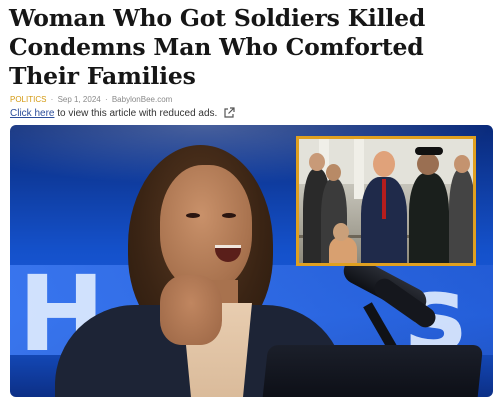 The image size is (500, 403). What do you see at coordinates (79, 99) in the screenshot?
I see `article-date: Sep 1, 2024` at bounding box center [79, 99].